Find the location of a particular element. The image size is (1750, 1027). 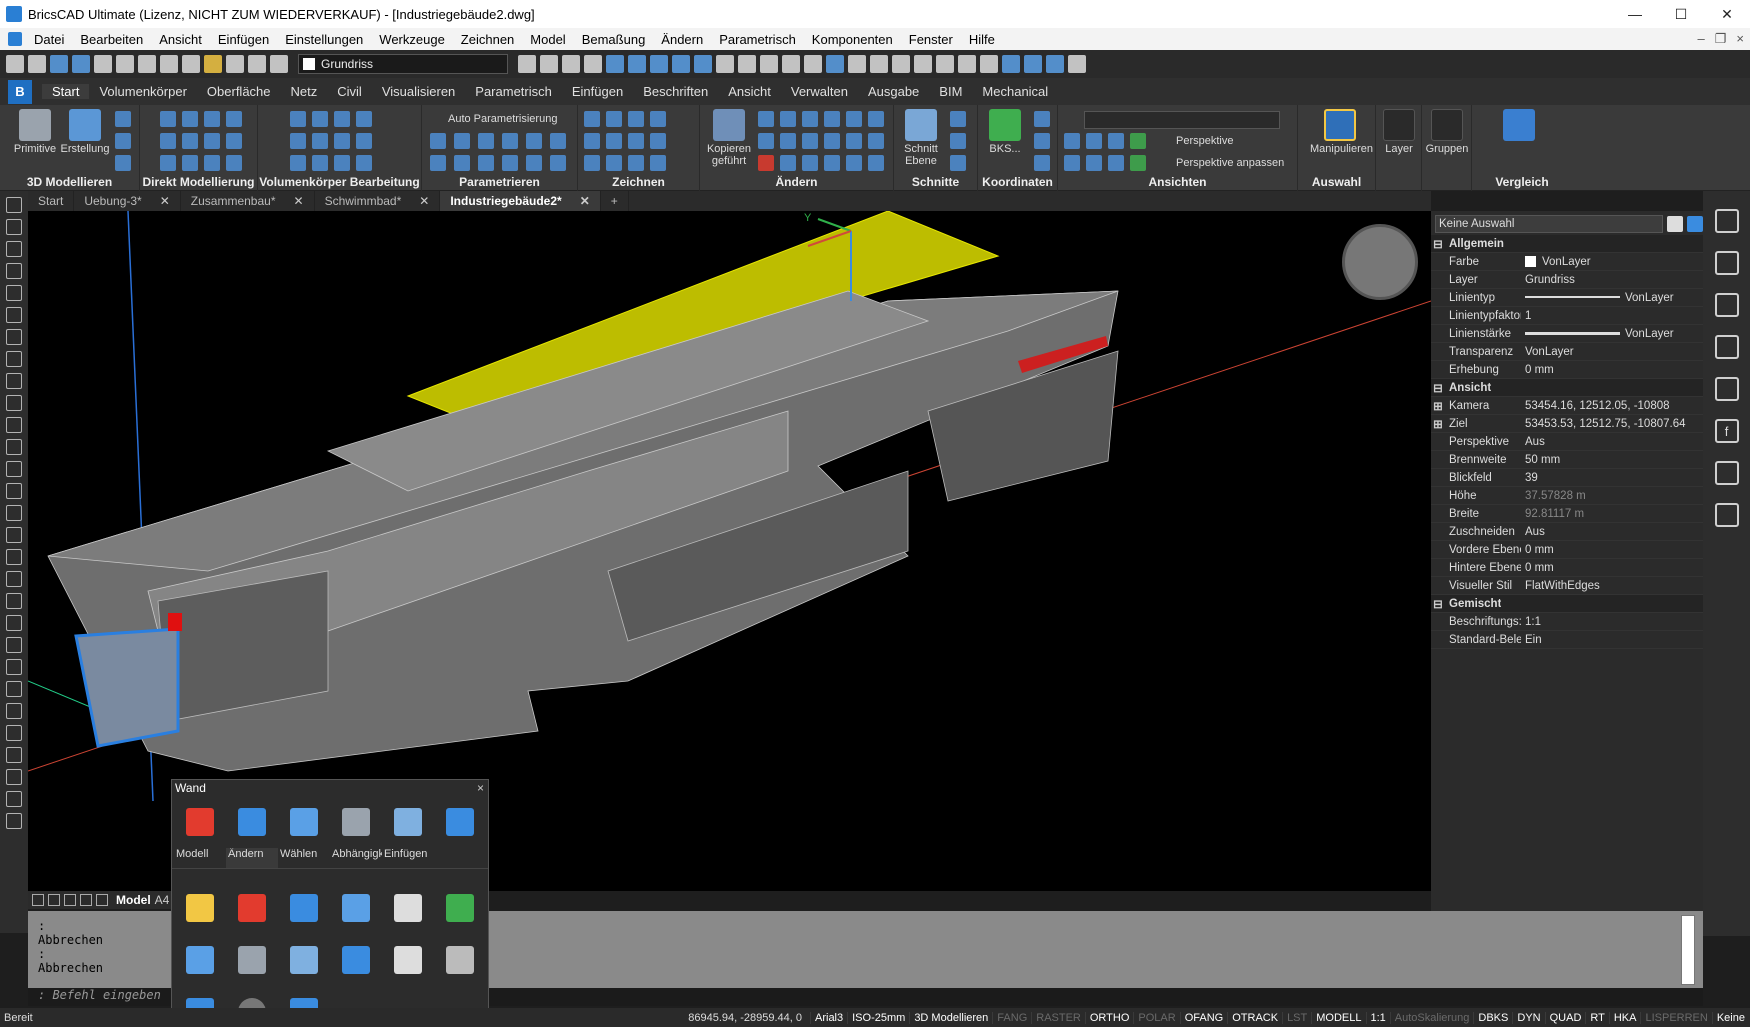

quad-delete-button is located at coordinates (252, 908).